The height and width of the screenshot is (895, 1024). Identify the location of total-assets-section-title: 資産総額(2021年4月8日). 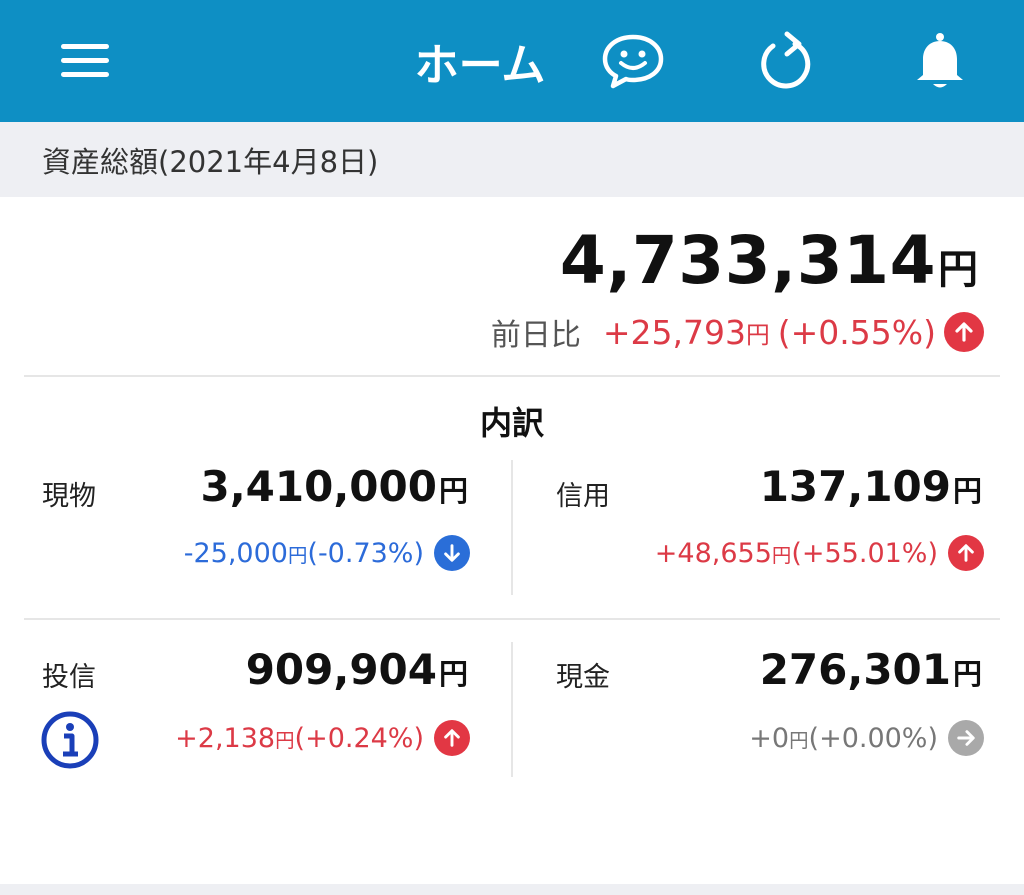
(512, 159).